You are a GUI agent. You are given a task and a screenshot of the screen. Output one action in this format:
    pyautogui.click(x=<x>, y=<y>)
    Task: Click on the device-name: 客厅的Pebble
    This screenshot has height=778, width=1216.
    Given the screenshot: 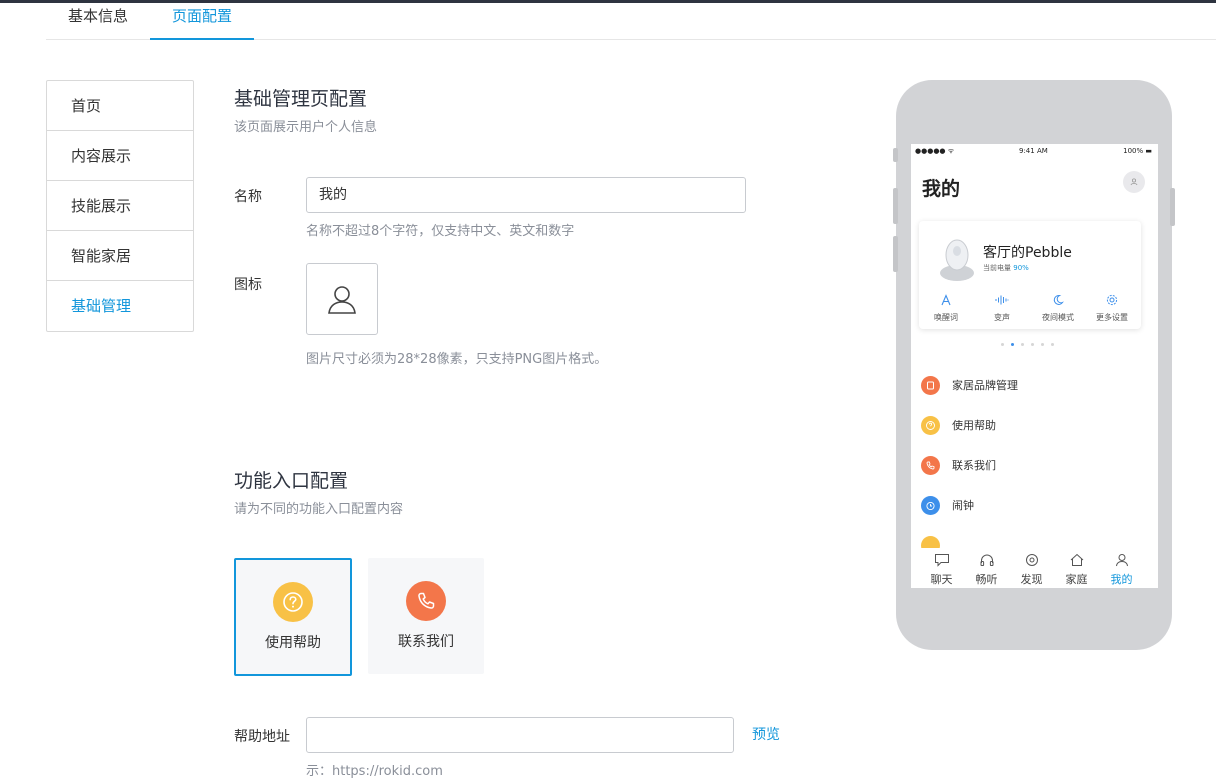 What is the action you would take?
    pyautogui.click(x=1027, y=253)
    